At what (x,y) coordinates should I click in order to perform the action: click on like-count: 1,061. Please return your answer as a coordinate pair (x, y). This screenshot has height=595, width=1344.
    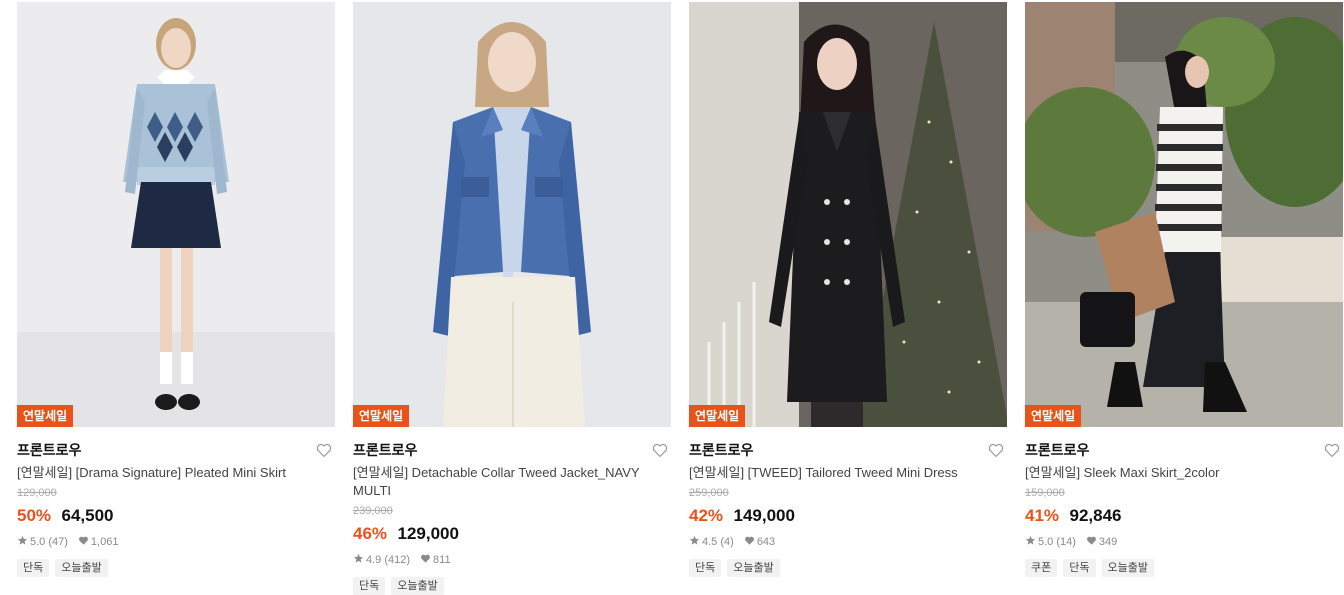
    Looking at the image, I should click on (104, 542).